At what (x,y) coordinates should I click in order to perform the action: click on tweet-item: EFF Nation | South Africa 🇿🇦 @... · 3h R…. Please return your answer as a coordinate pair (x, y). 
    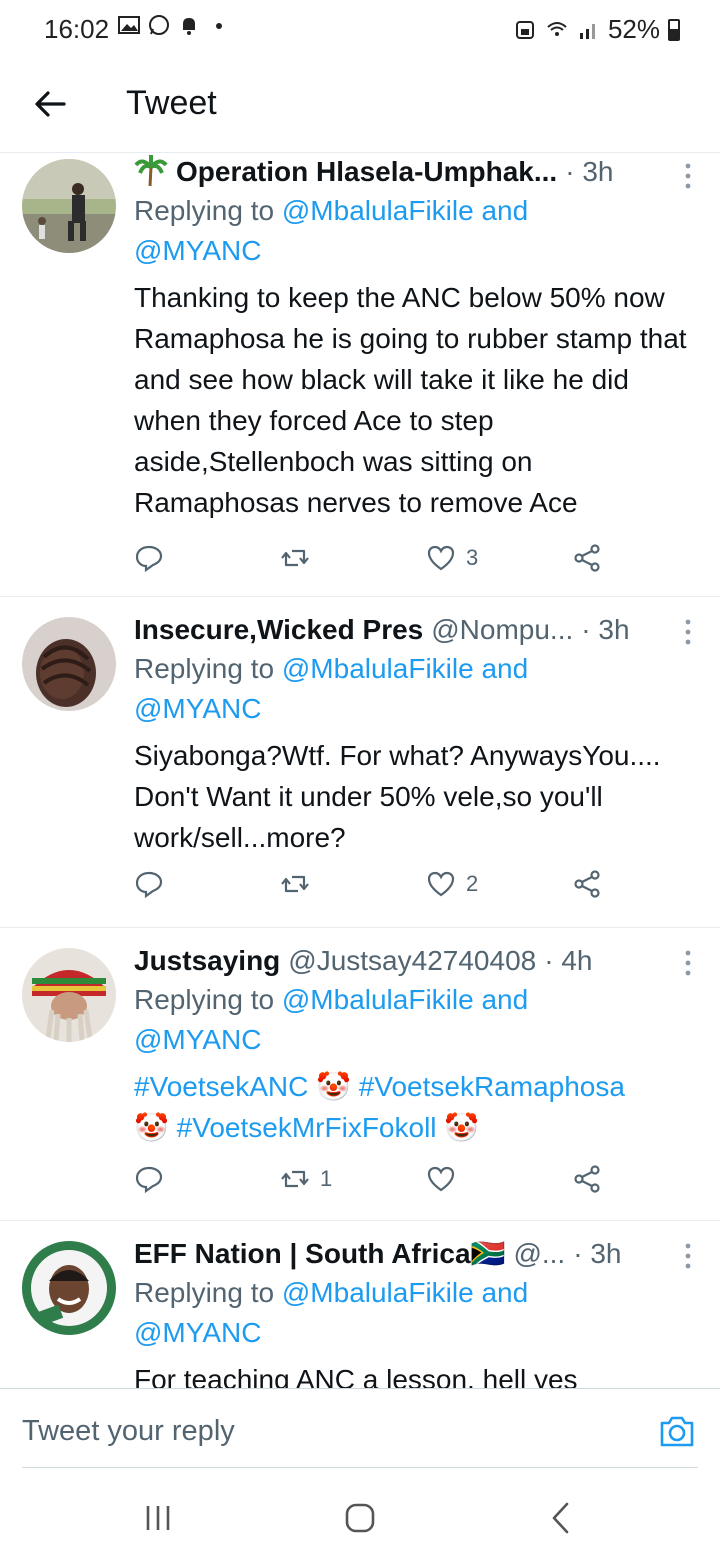
    Looking at the image, I should click on (360, 1304).